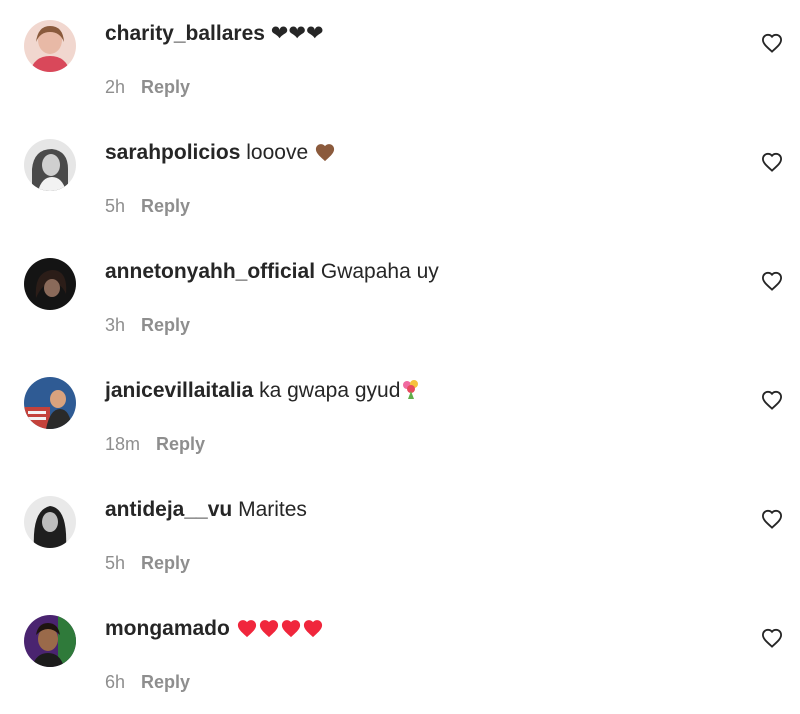 The image size is (800, 714). I want to click on comment-meta: 18m Reply, so click(155, 444).